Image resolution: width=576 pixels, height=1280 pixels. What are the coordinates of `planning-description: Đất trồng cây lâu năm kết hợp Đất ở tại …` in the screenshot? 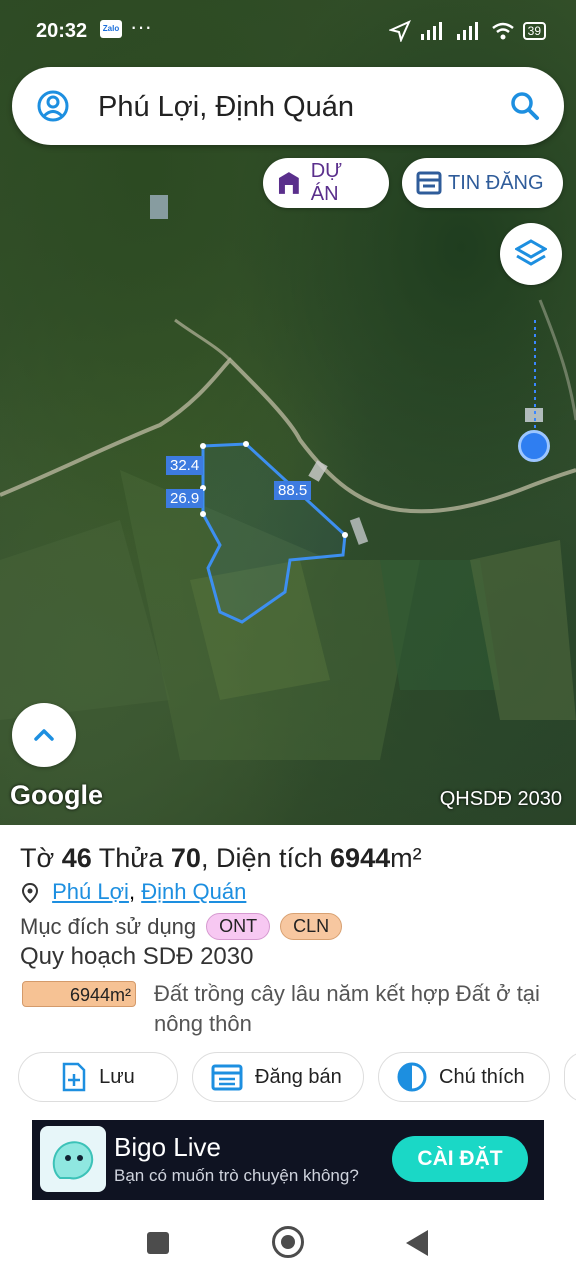 It's located at (347, 1008).